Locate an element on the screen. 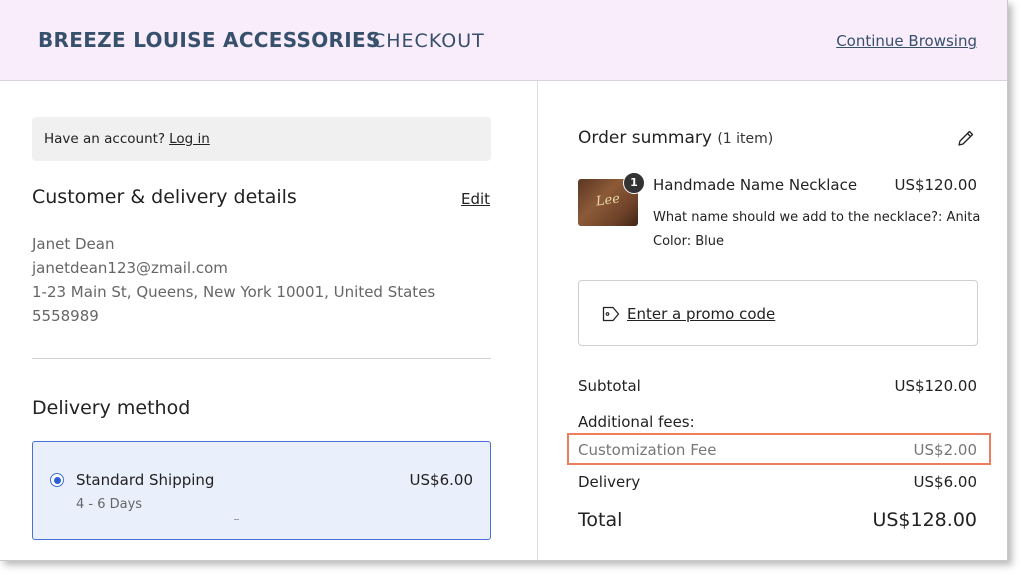 The image size is (1022, 575). checkout-heading: CHECKOUT is located at coordinates (428, 41).